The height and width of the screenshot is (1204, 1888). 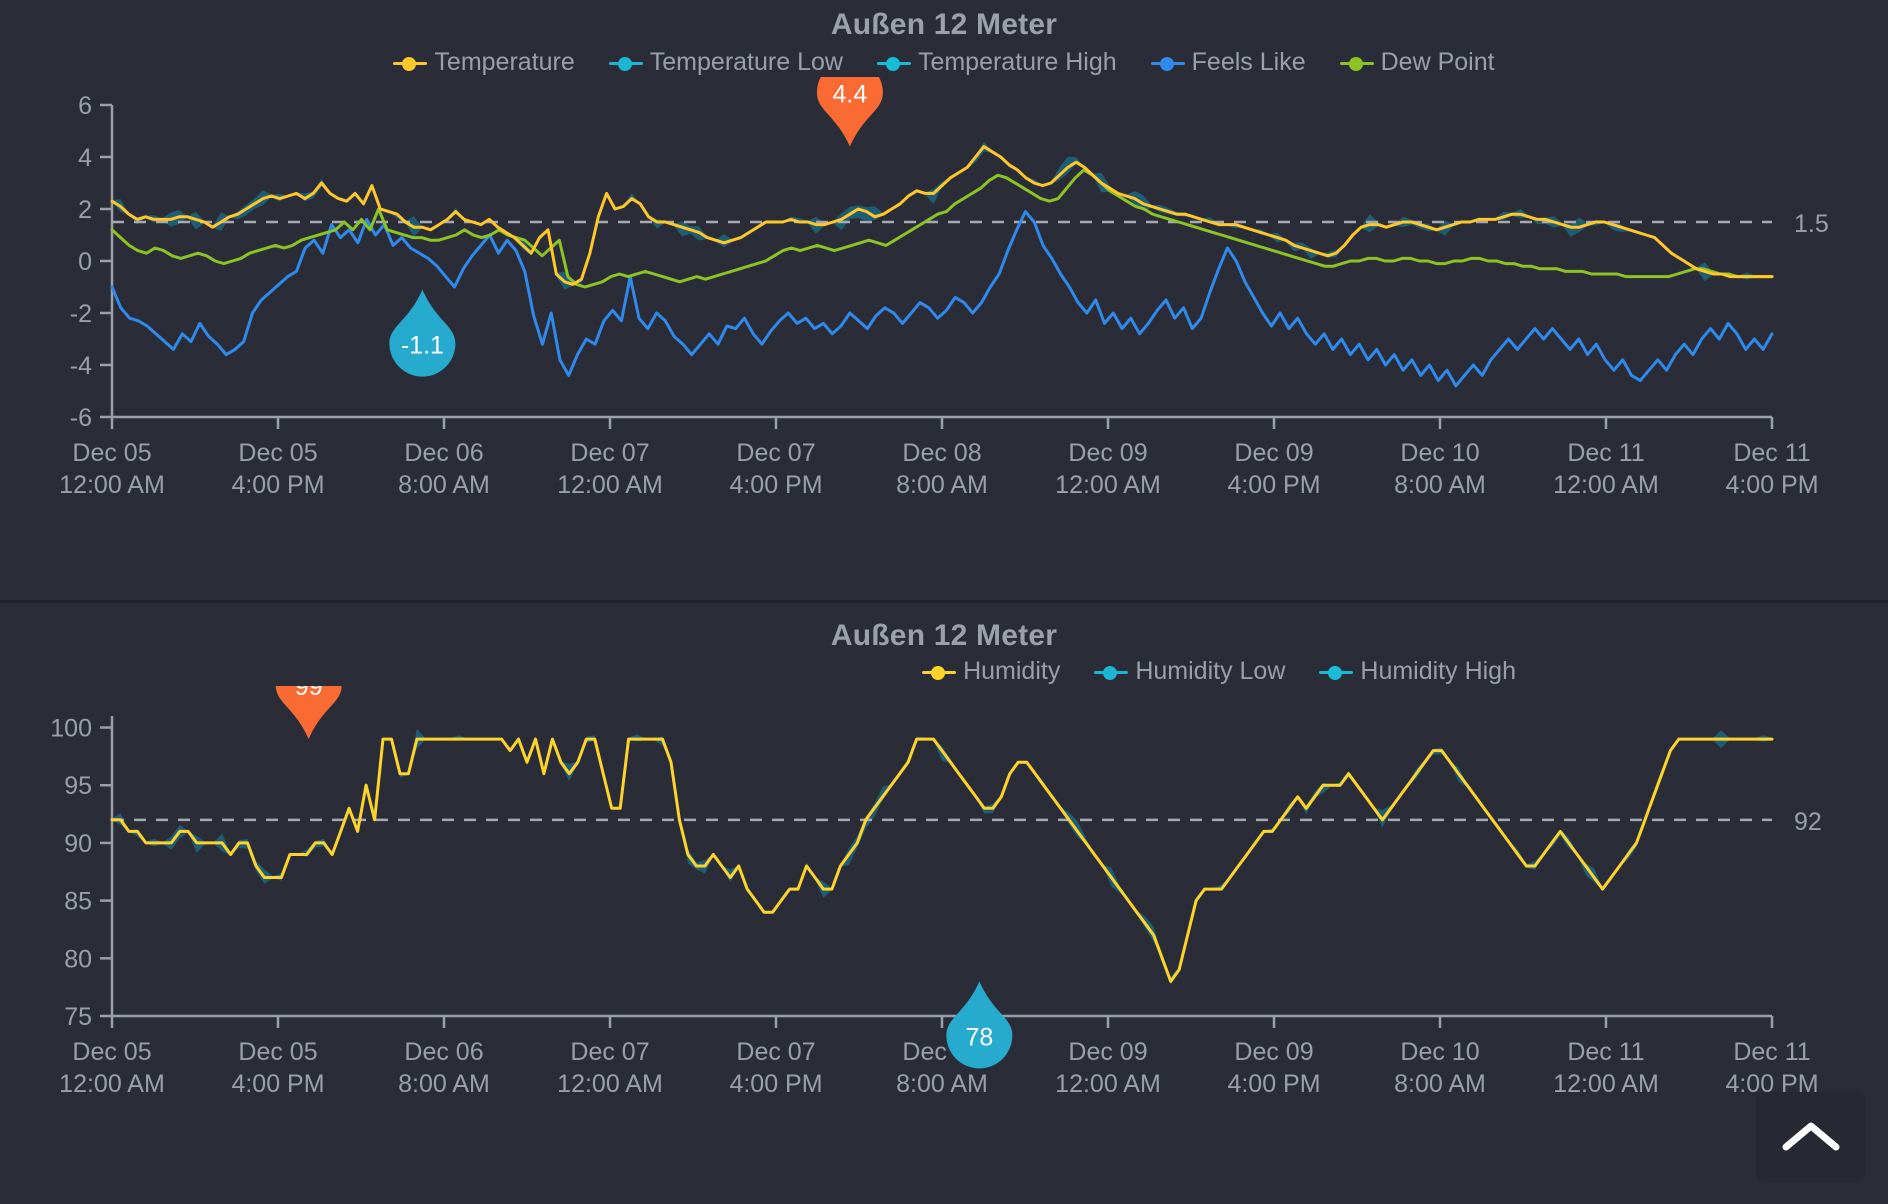 I want to click on legend-item-feels-like: Feels Like, so click(x=1228, y=62).